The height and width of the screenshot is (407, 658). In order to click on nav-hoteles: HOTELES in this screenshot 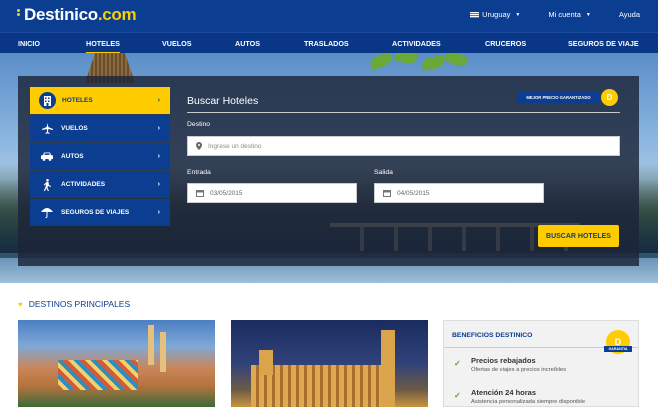, I will do `click(103, 46)`.